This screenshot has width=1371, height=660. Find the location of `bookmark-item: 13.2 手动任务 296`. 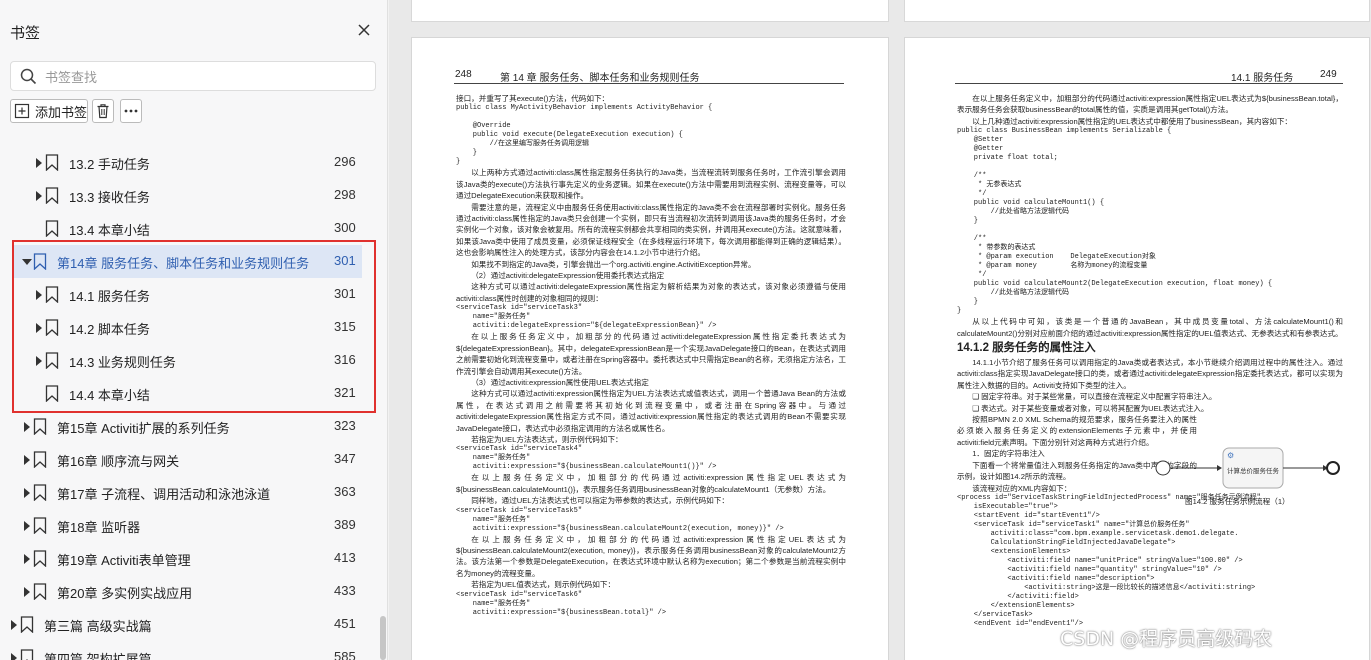

bookmark-item: 13.2 手动任务 296 is located at coordinates (190, 162).